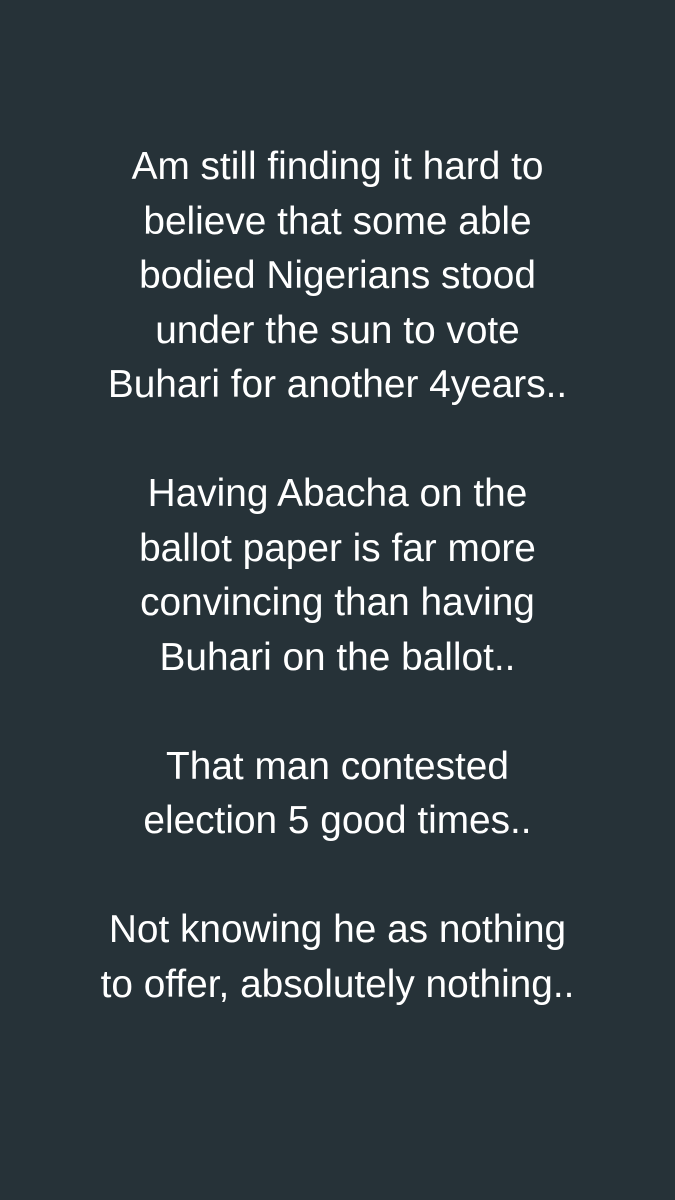 This screenshot has height=1200, width=675. Describe the element at coordinates (337, 330) in the screenshot. I see `text-line: under the sun to vote` at that location.